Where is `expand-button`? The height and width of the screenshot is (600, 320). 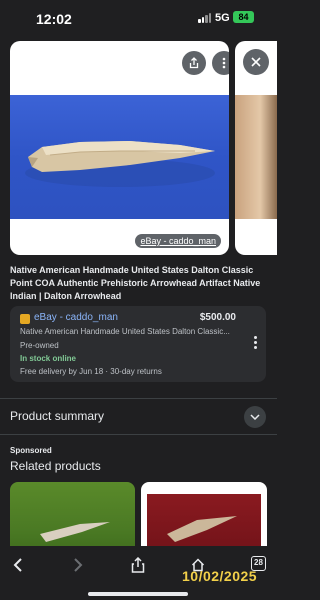 expand-button is located at coordinates (255, 417).